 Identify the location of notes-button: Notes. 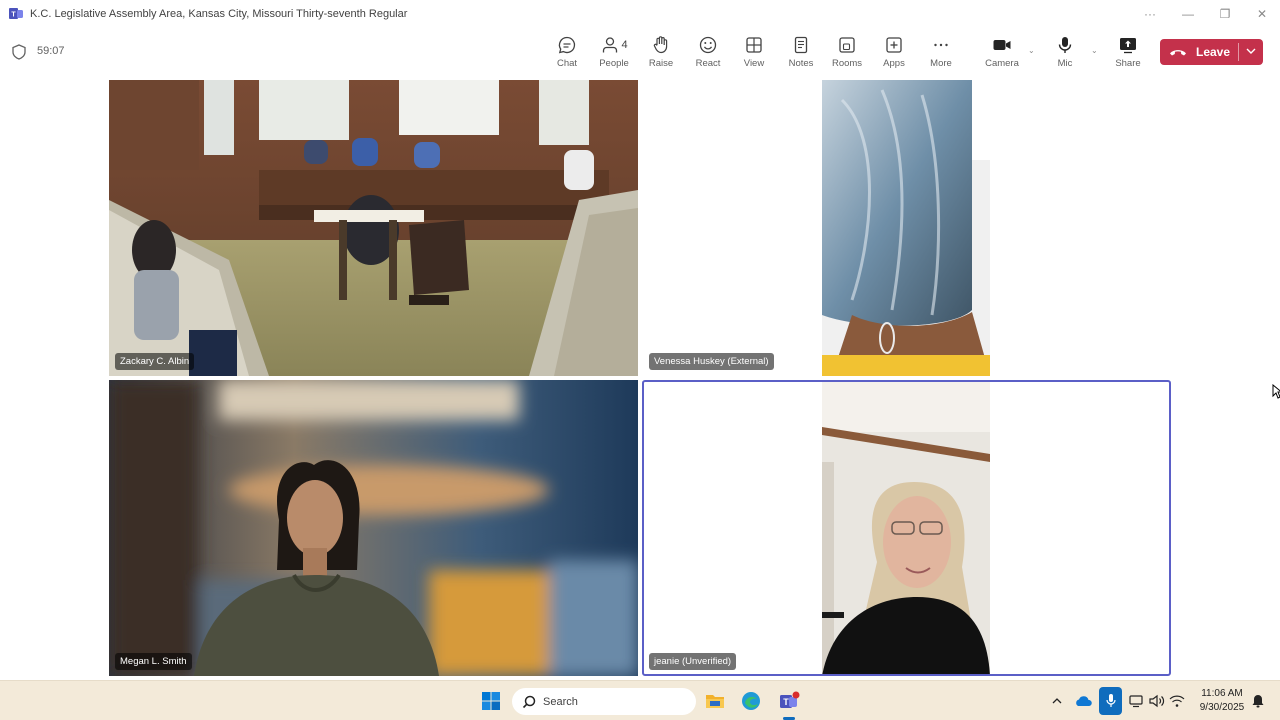
(801, 53).